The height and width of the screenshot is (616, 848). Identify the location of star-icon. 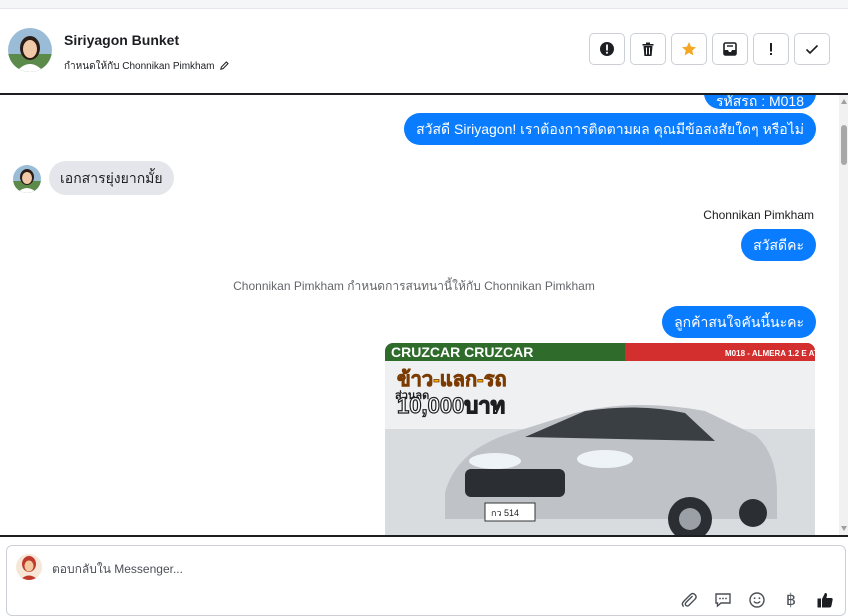
(689, 49).